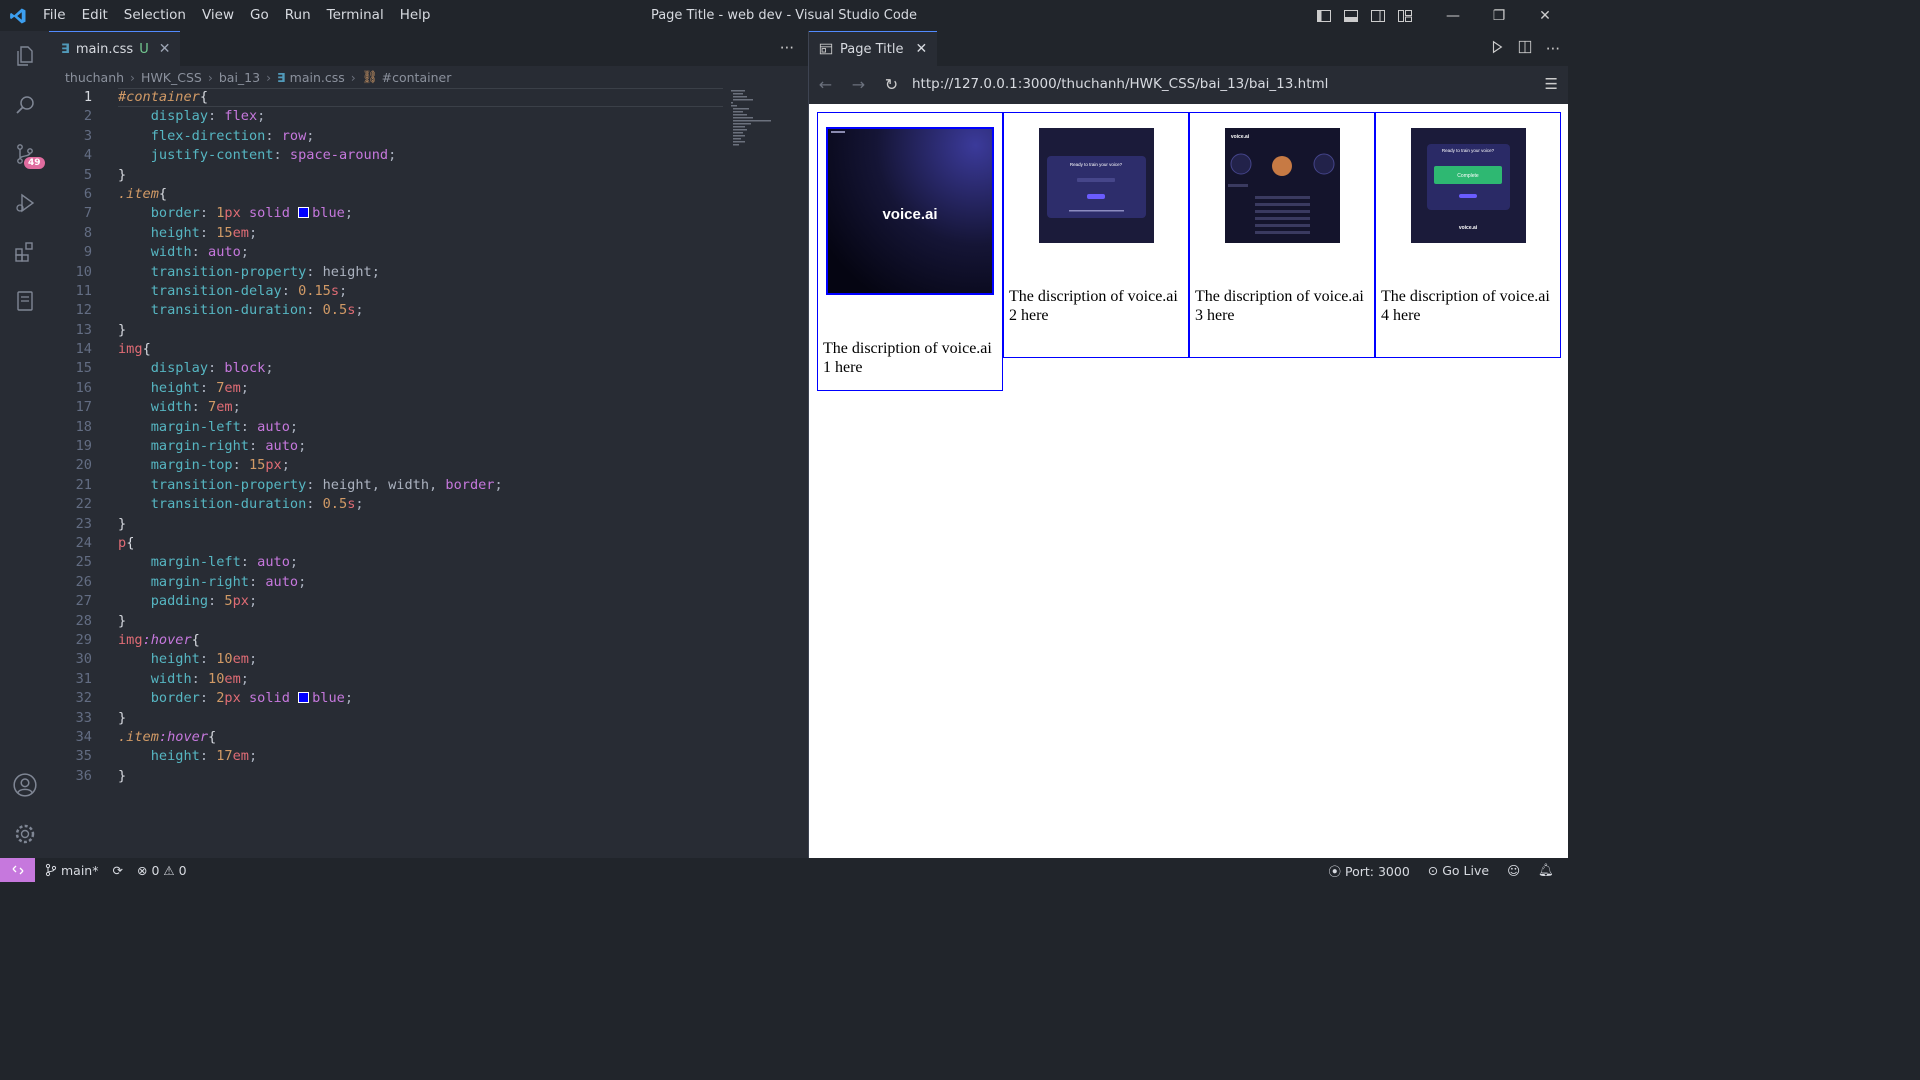 This screenshot has height=1080, width=1920. What do you see at coordinates (1377, 15) in the screenshot?
I see `toggle-secondary-sidebar-icon` at bounding box center [1377, 15].